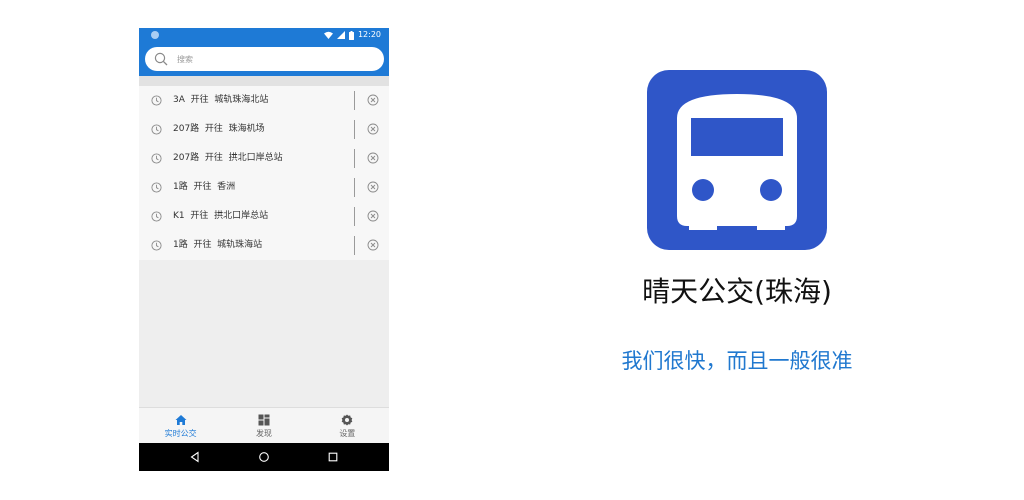 This screenshot has height=500, width=1024. I want to click on status-time: 12:20, so click(369, 34).